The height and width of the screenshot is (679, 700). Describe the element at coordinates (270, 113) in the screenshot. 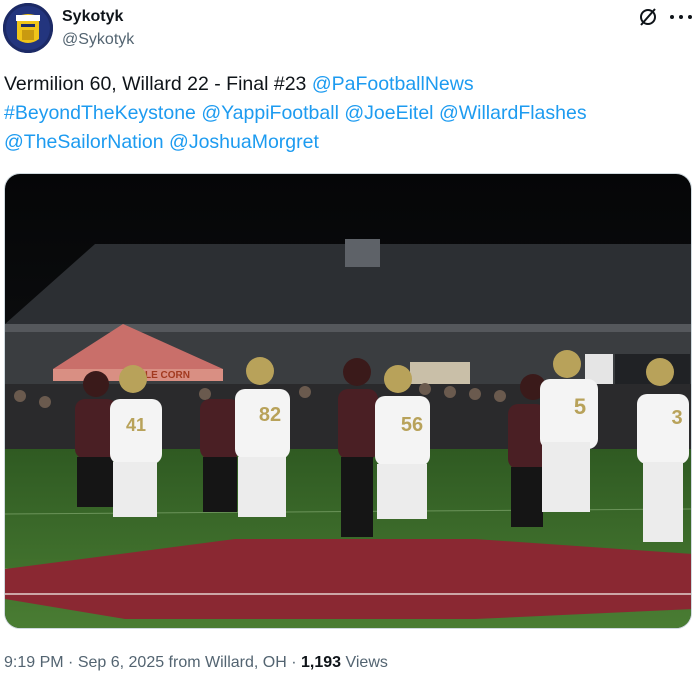

I see `mention-link: @YappiFootball` at that location.